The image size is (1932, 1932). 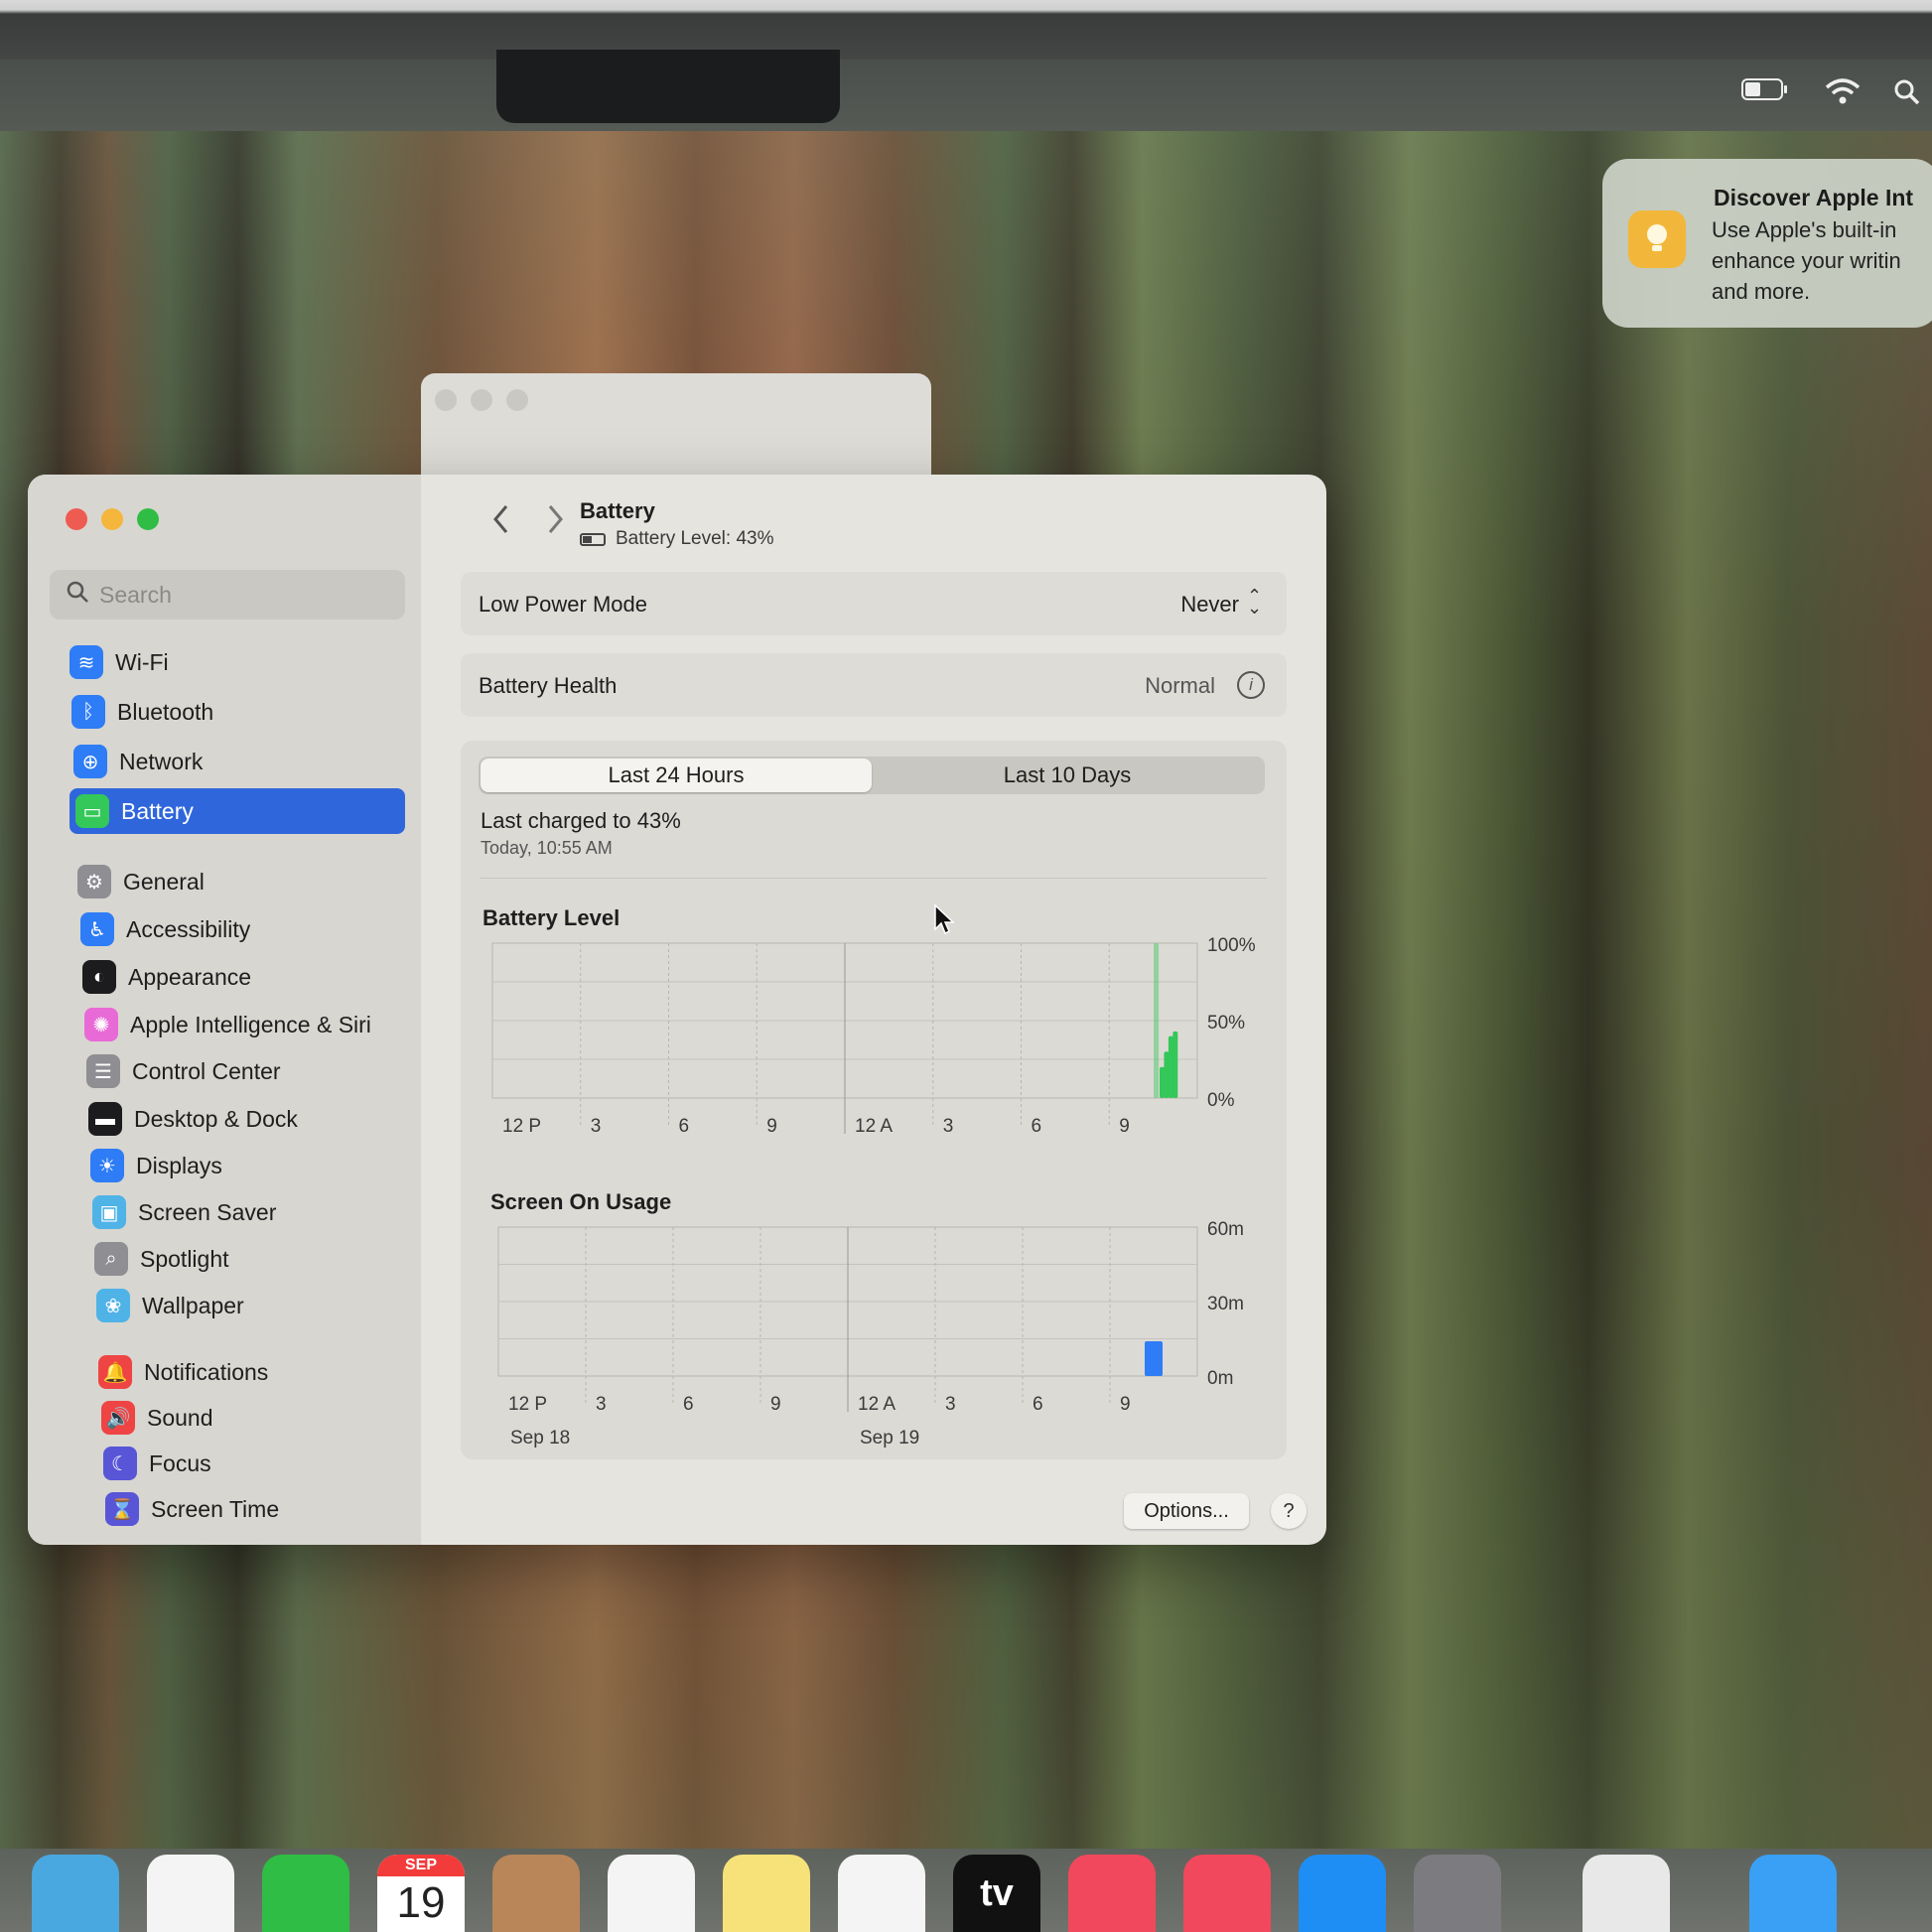 What do you see at coordinates (676, 428) in the screenshot?
I see `background-window` at bounding box center [676, 428].